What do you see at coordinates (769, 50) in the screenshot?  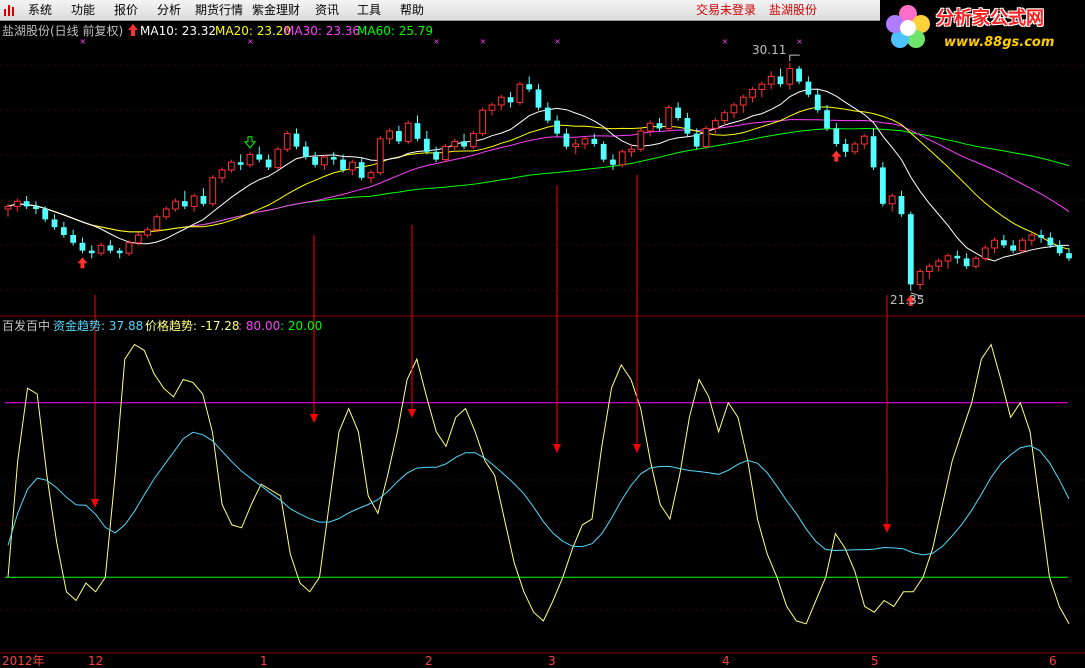 I see `high-price-label: 30.11` at bounding box center [769, 50].